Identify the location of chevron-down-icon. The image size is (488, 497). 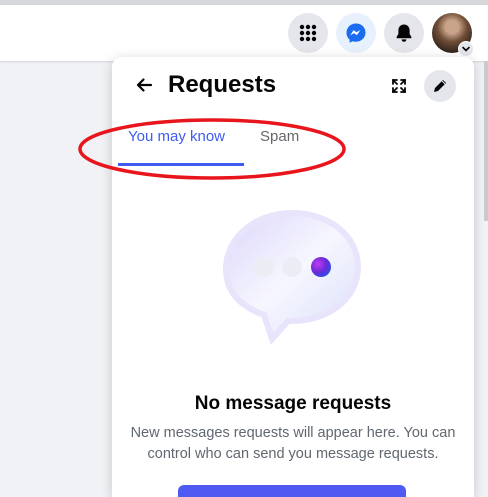
(466, 49).